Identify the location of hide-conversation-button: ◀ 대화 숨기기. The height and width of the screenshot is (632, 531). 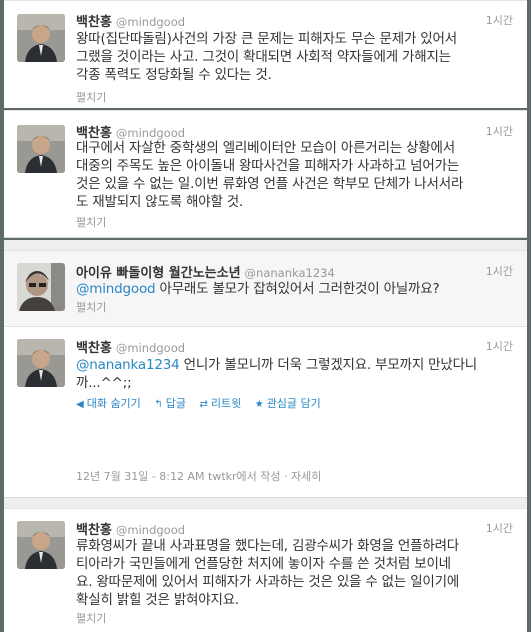
(108, 403).